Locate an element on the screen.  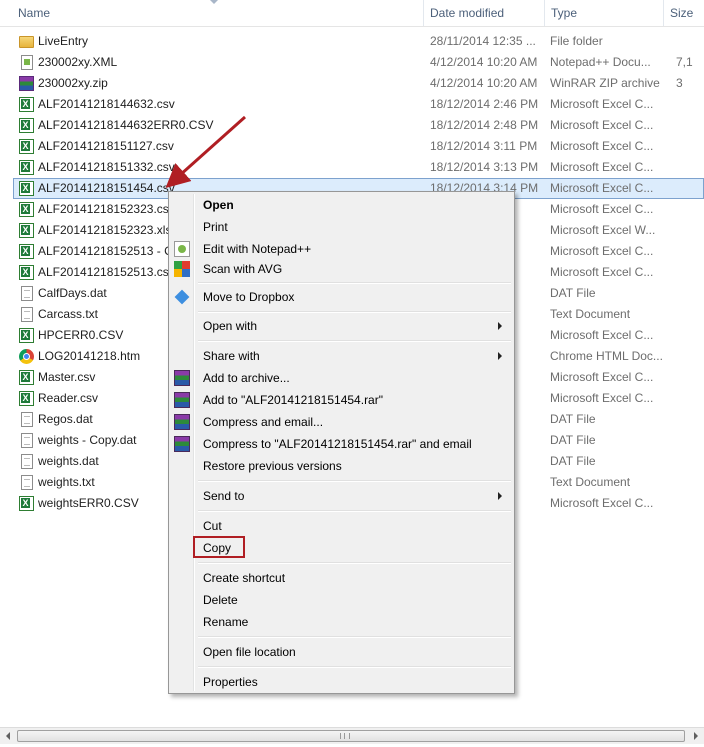
file-name: CalfDays.dat is located at coordinates (72, 293).